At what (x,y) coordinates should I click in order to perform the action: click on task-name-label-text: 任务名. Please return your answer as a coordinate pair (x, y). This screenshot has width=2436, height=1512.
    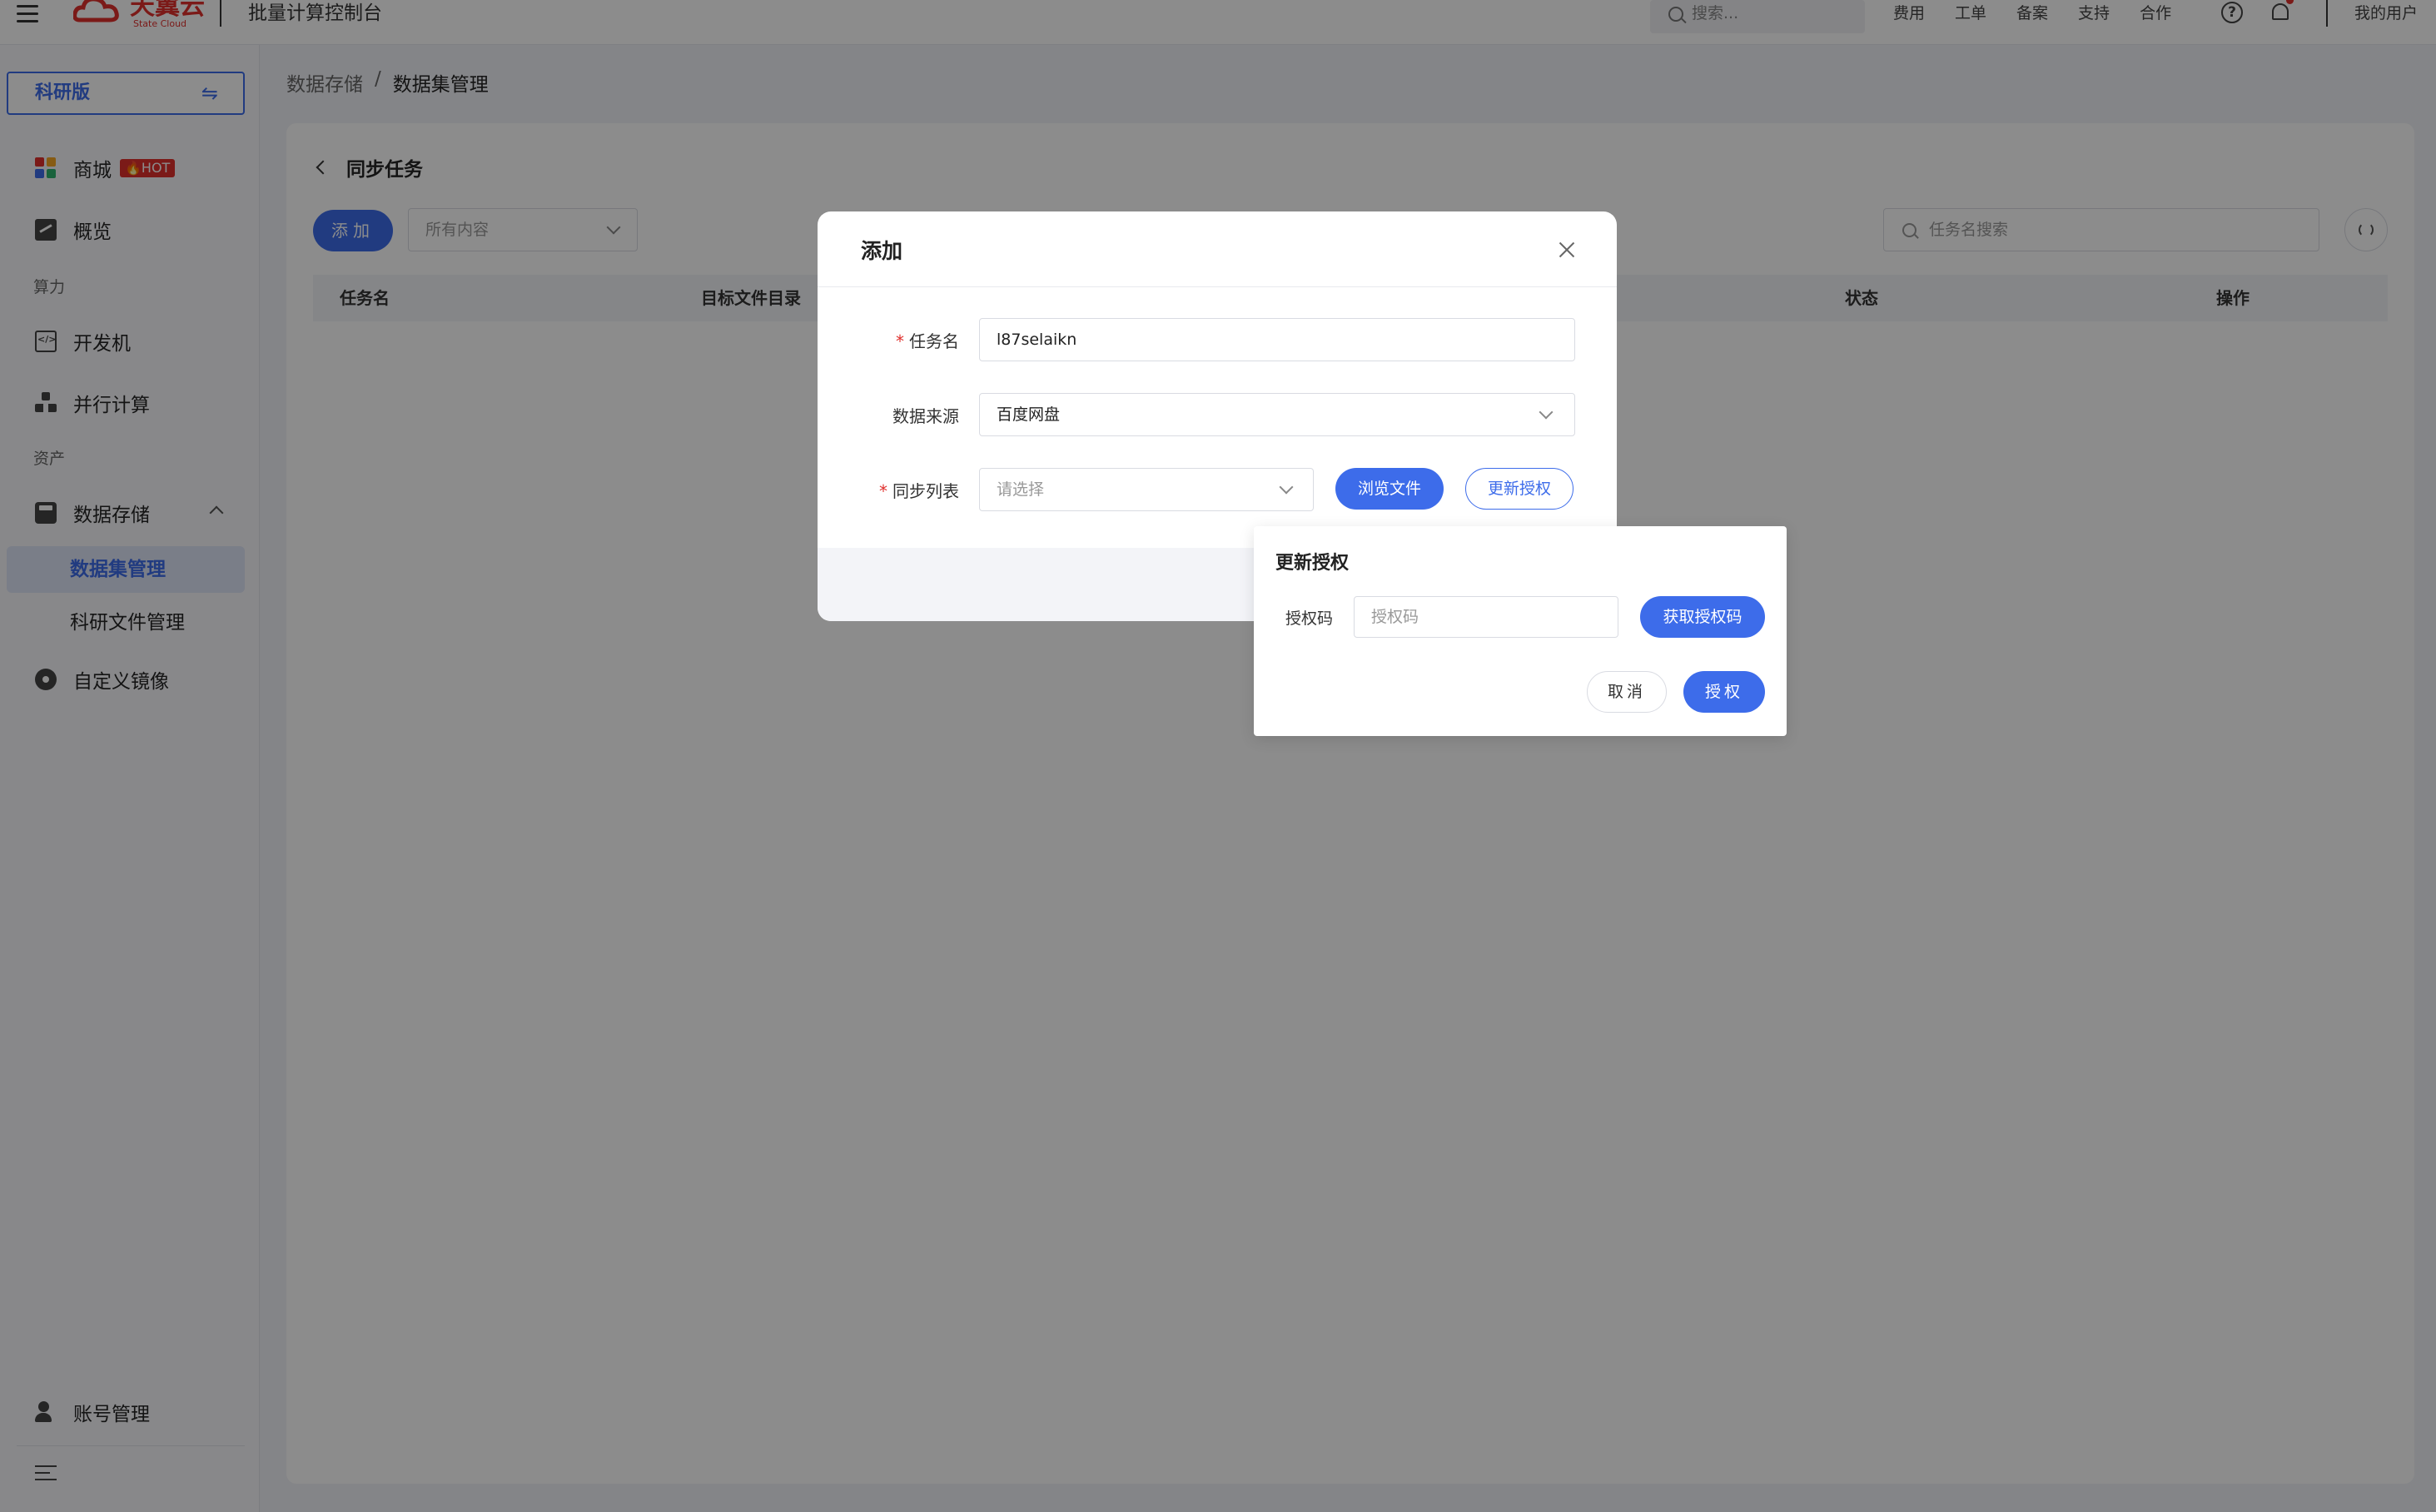
    Looking at the image, I should click on (934, 341).